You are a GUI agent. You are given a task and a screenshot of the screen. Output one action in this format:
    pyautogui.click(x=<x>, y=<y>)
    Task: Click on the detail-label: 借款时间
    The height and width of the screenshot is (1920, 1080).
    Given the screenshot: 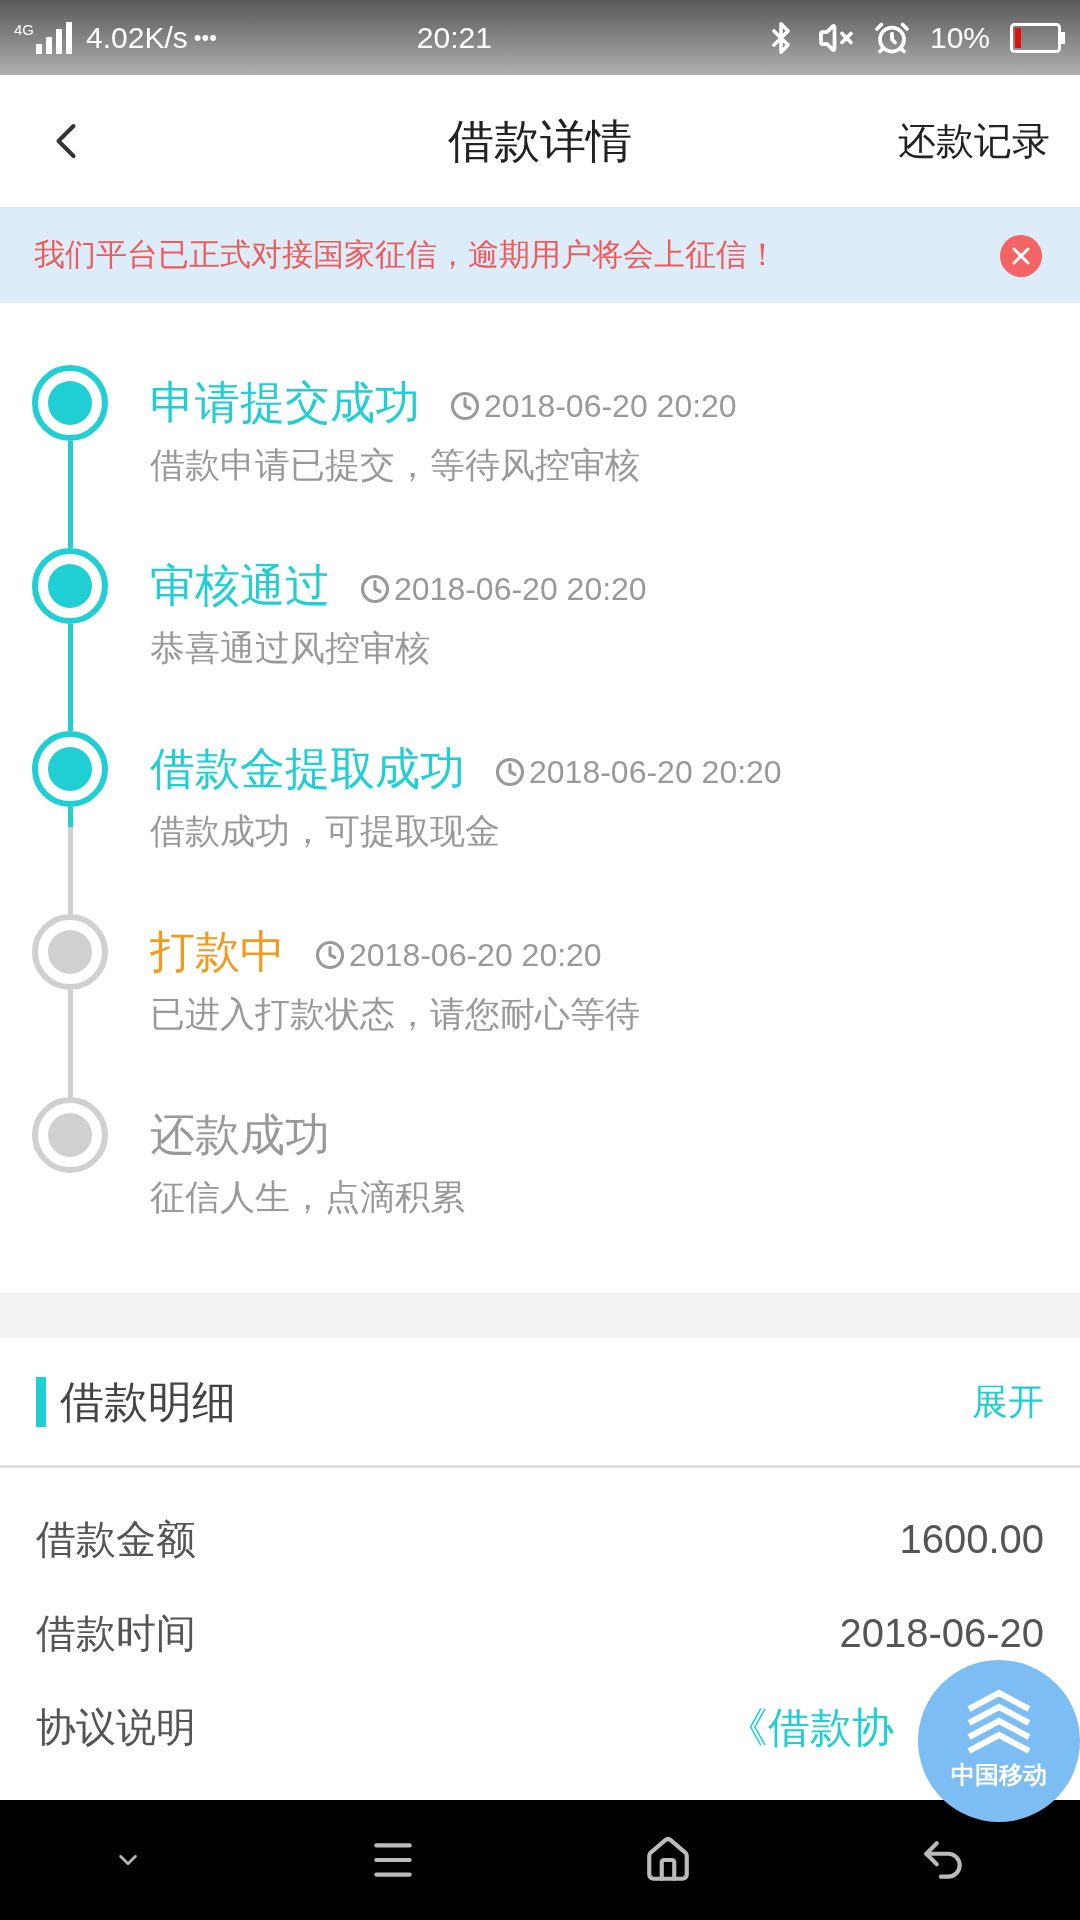 What is the action you would take?
    pyautogui.click(x=116, y=1633)
    